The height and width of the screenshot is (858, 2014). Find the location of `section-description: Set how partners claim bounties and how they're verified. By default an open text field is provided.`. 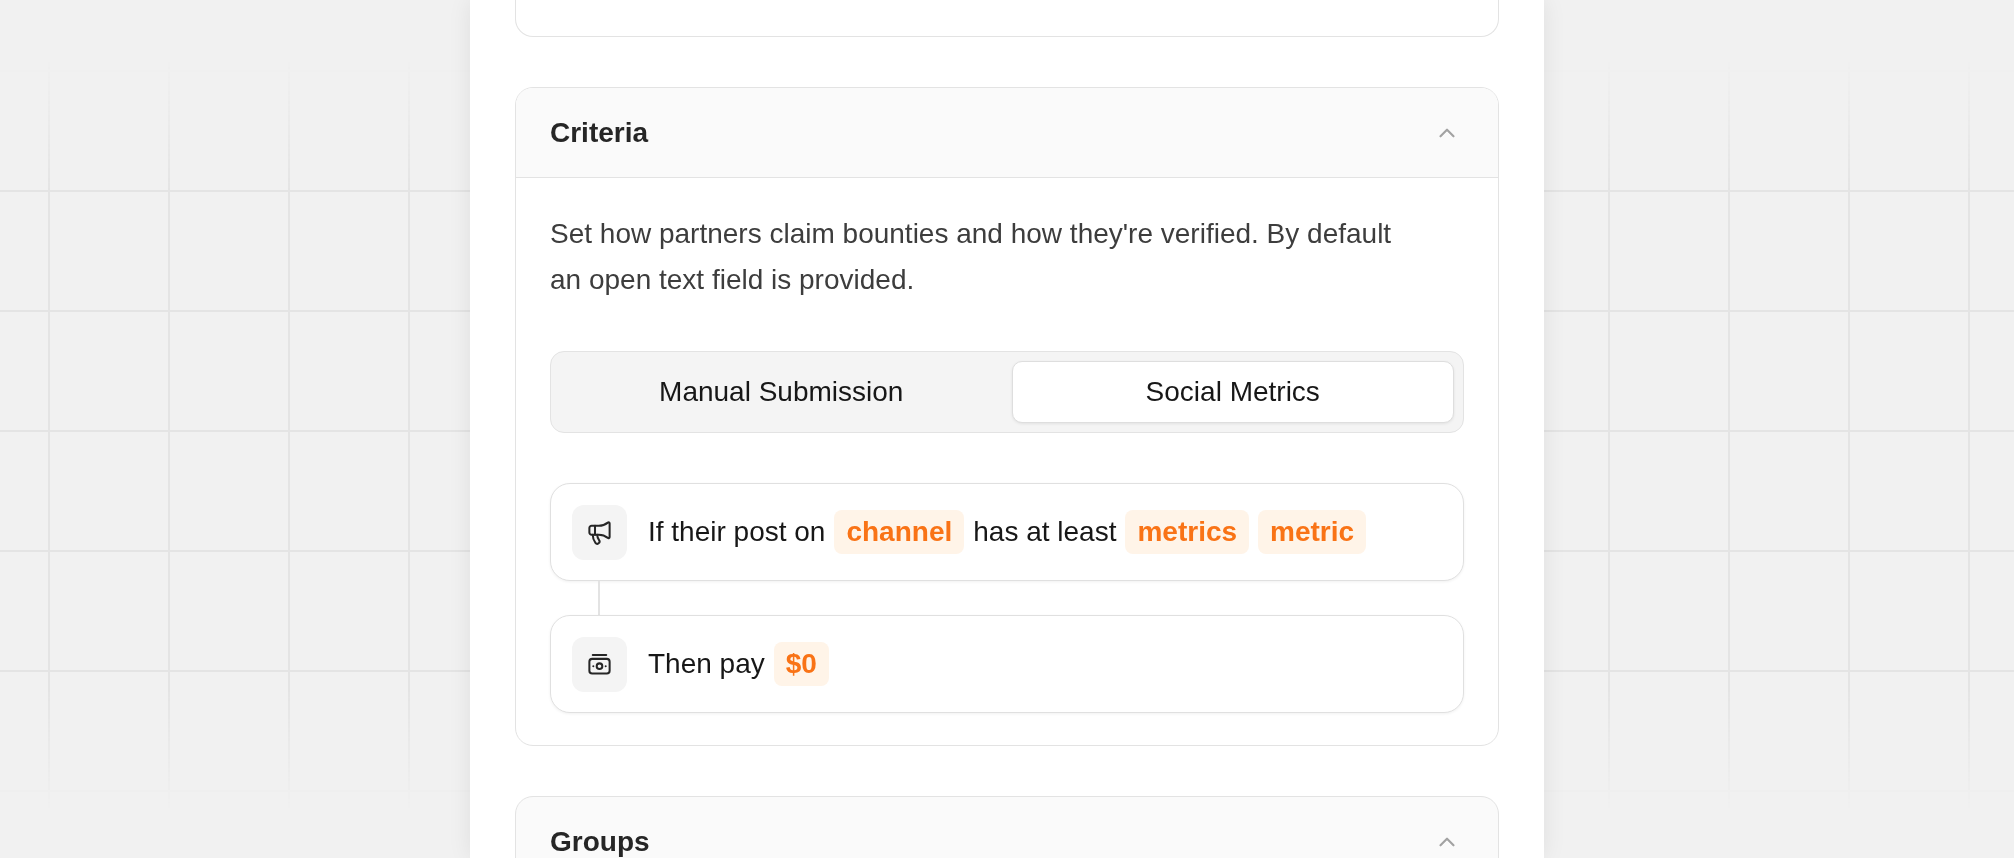

section-description: Set how partners claim bounties and how they're verified. By default an open text field is provided. is located at coordinates (971, 257).